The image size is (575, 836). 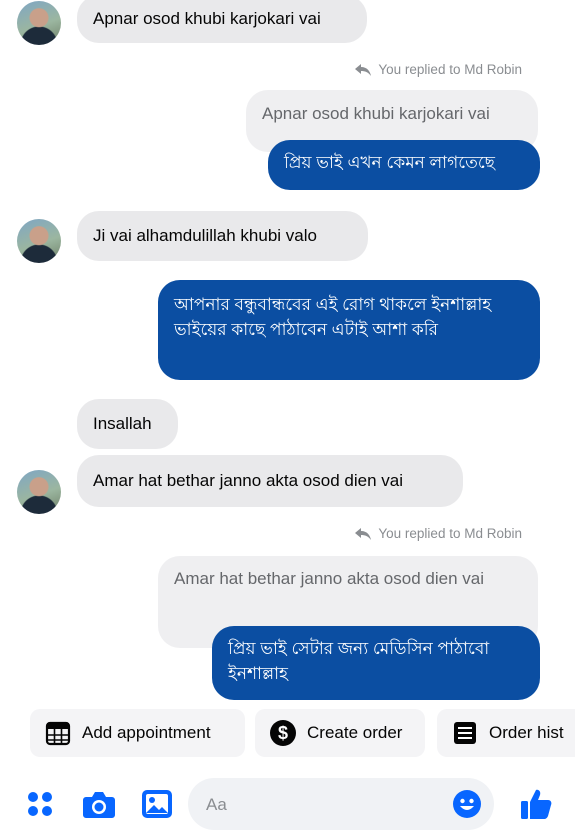 What do you see at coordinates (207, 18) in the screenshot?
I see `message-text: Apnar osod khubi karjokari vai` at bounding box center [207, 18].